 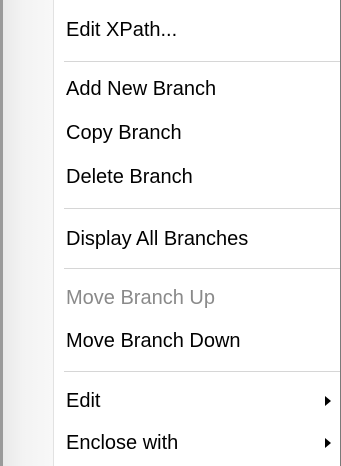 I want to click on menu-item-display-all-branches: Display All Branches, so click(x=197, y=239).